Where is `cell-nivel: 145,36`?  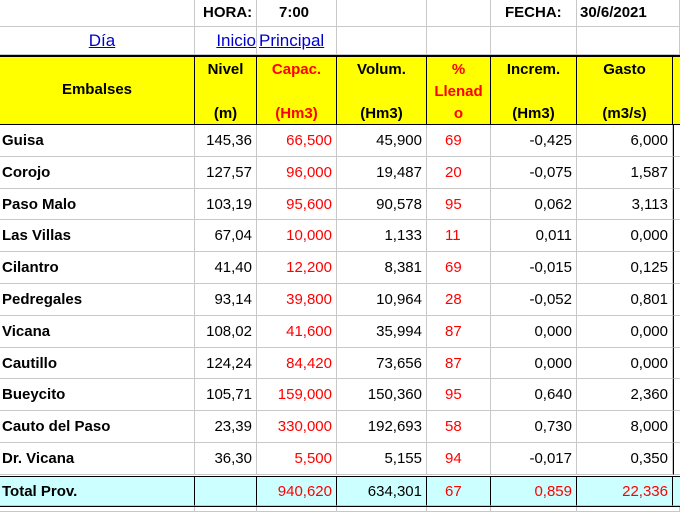
cell-nivel: 145,36 is located at coordinates (226, 141).